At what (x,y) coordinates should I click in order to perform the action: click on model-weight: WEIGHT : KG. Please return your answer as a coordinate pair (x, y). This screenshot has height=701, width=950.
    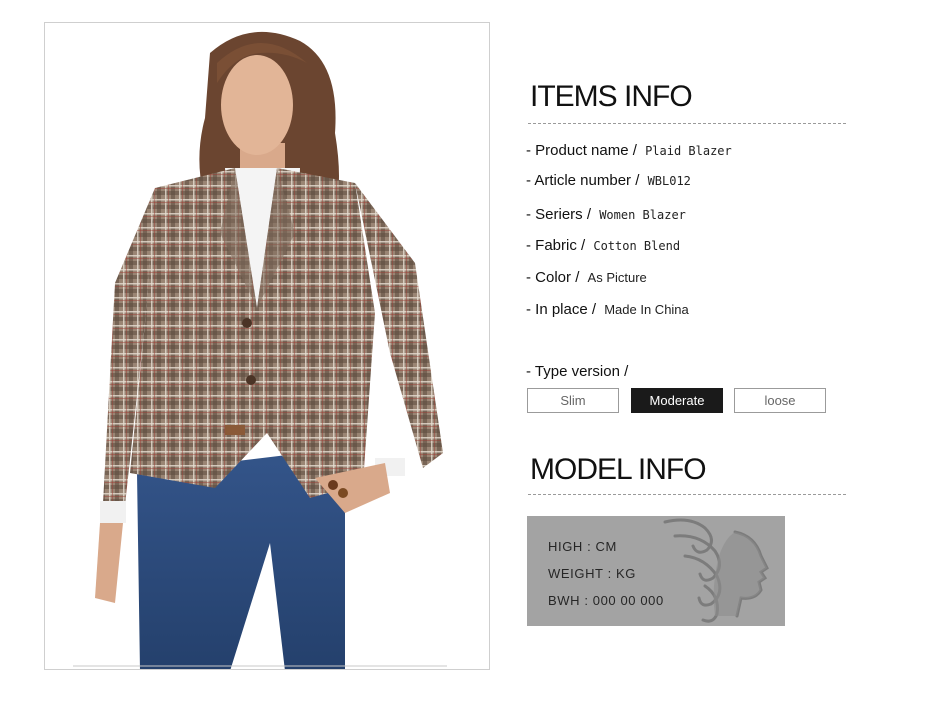
    Looking at the image, I should click on (592, 573).